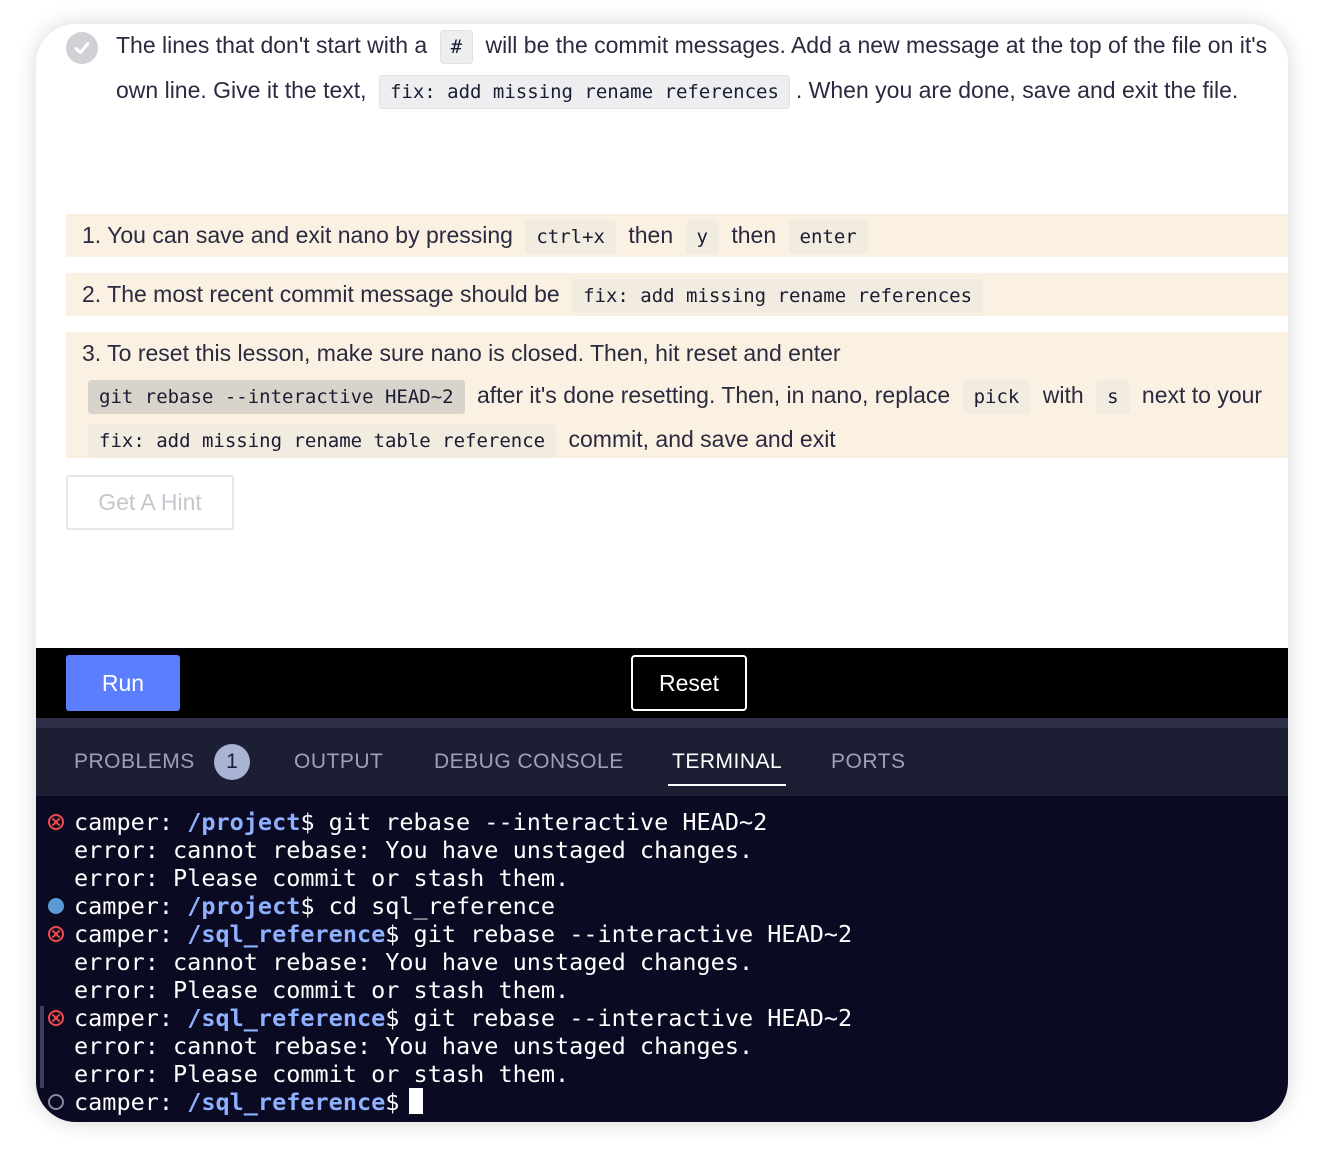 The width and height of the screenshot is (1324, 1158). What do you see at coordinates (651, 235) in the screenshot?
I see `hint-1-then: then` at bounding box center [651, 235].